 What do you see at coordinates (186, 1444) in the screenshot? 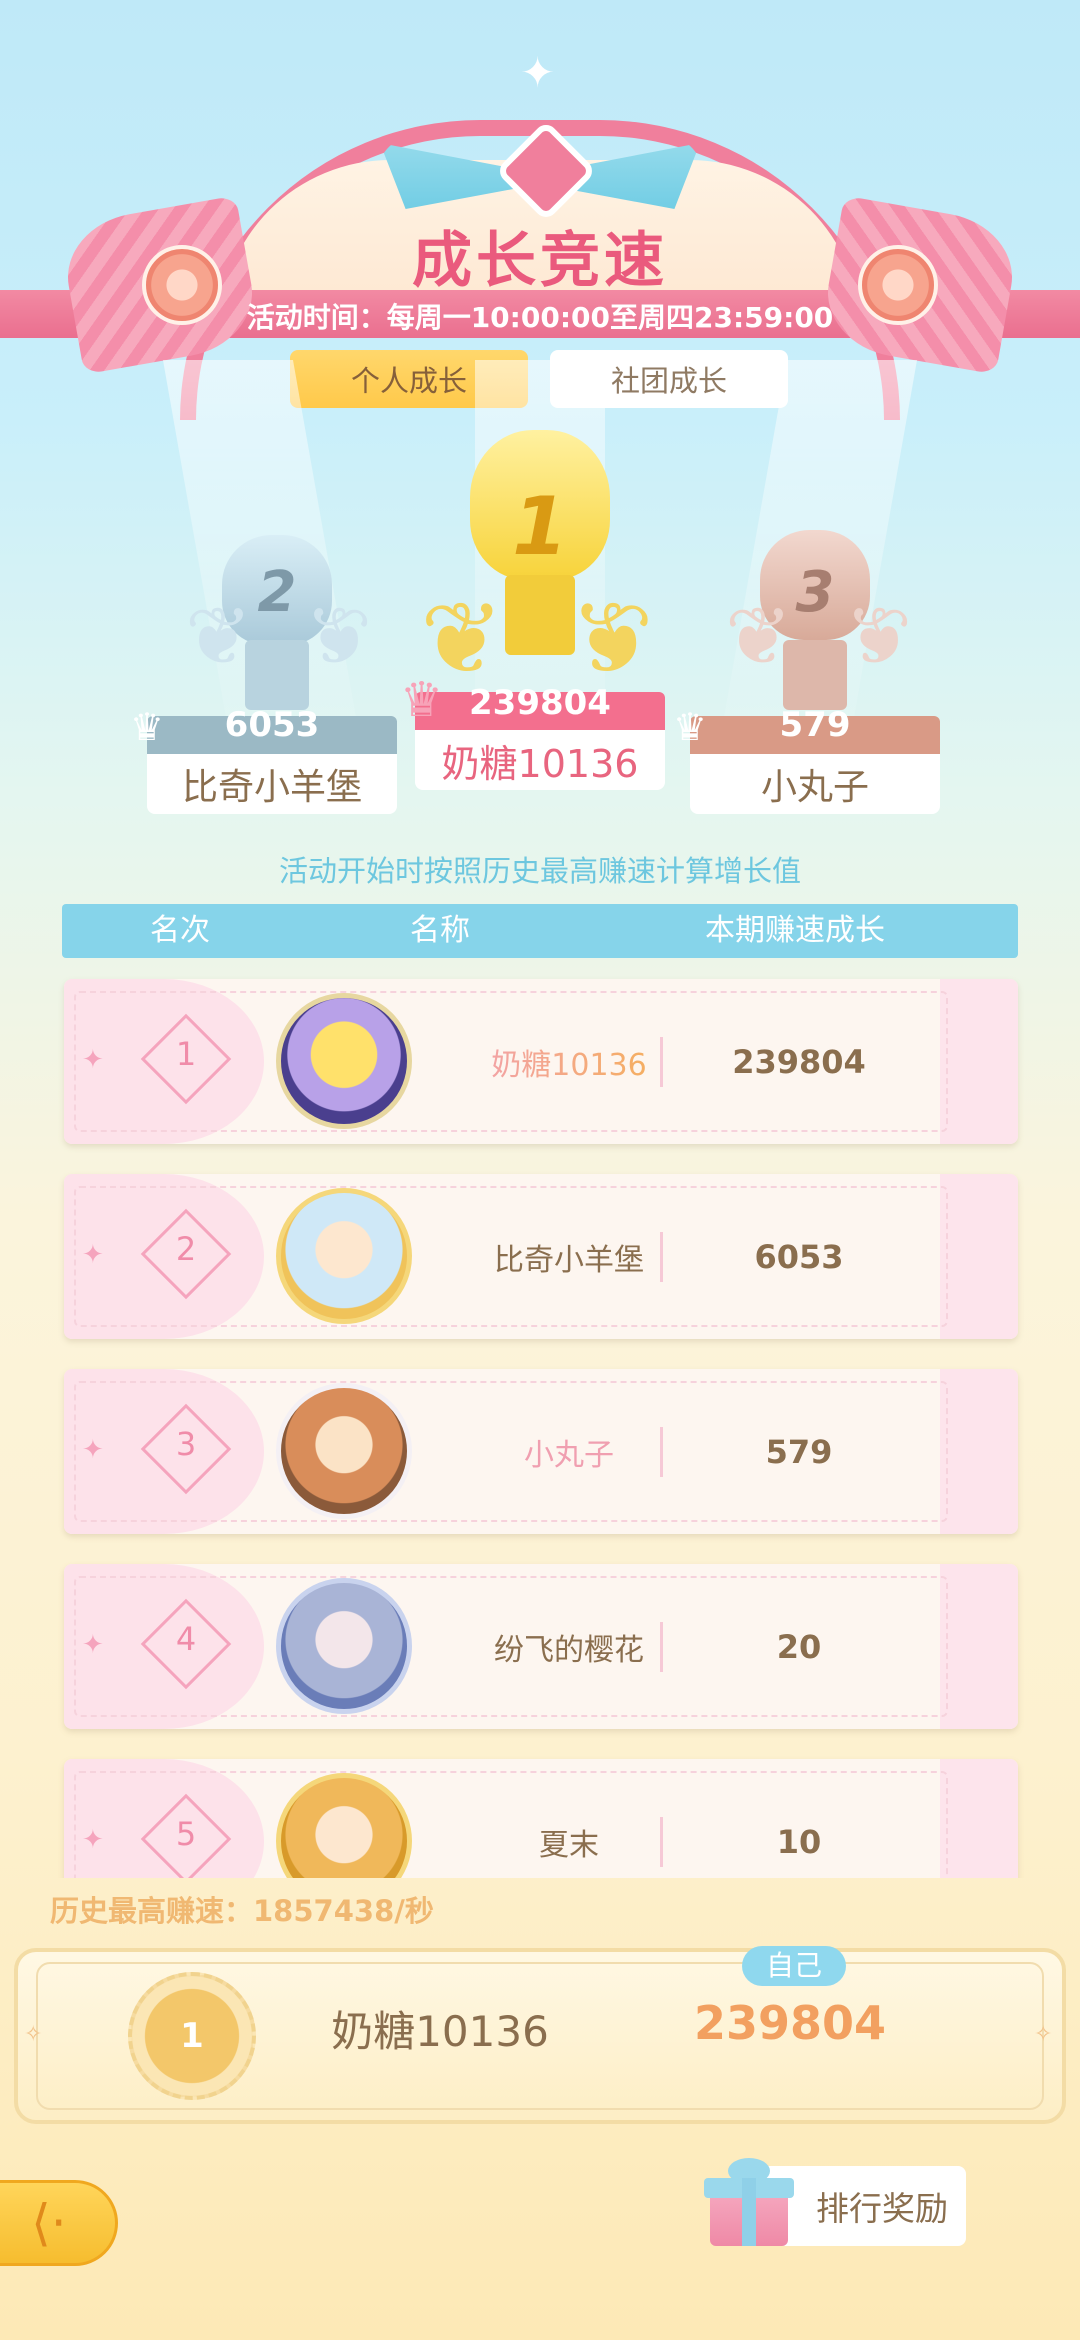
I see `row-rank: 3` at bounding box center [186, 1444].